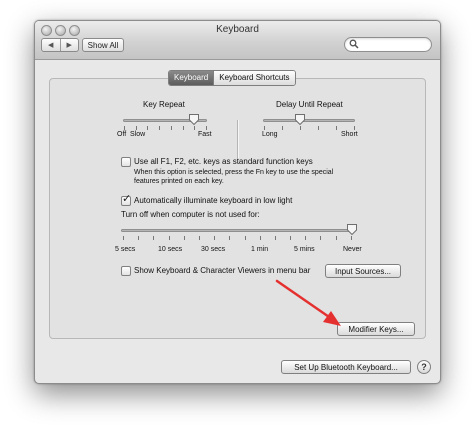  I want to click on annotation-arrow-icon, so click(308, 302).